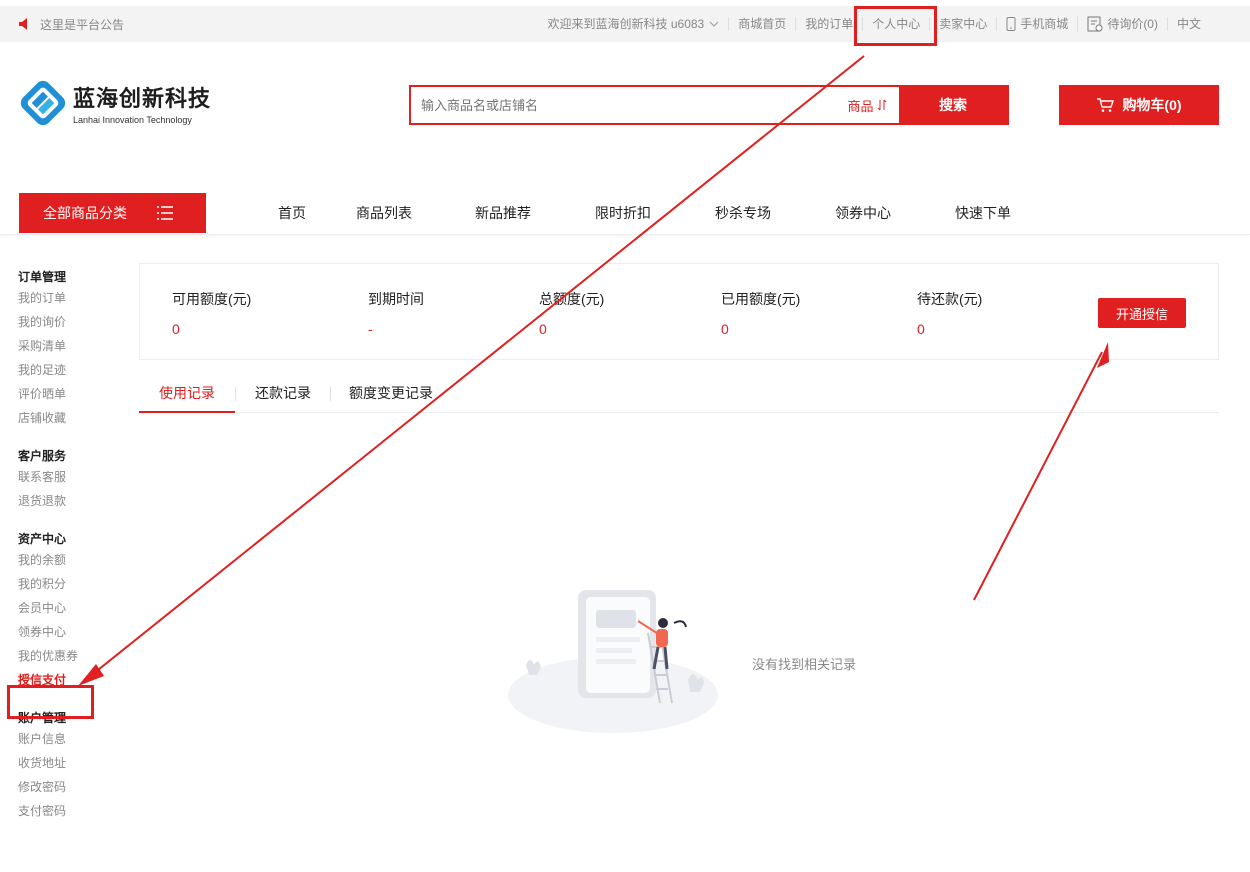  Describe the element at coordinates (211, 313) in the screenshot. I see `stat-available-credit: 可用额度(元) 0` at that location.